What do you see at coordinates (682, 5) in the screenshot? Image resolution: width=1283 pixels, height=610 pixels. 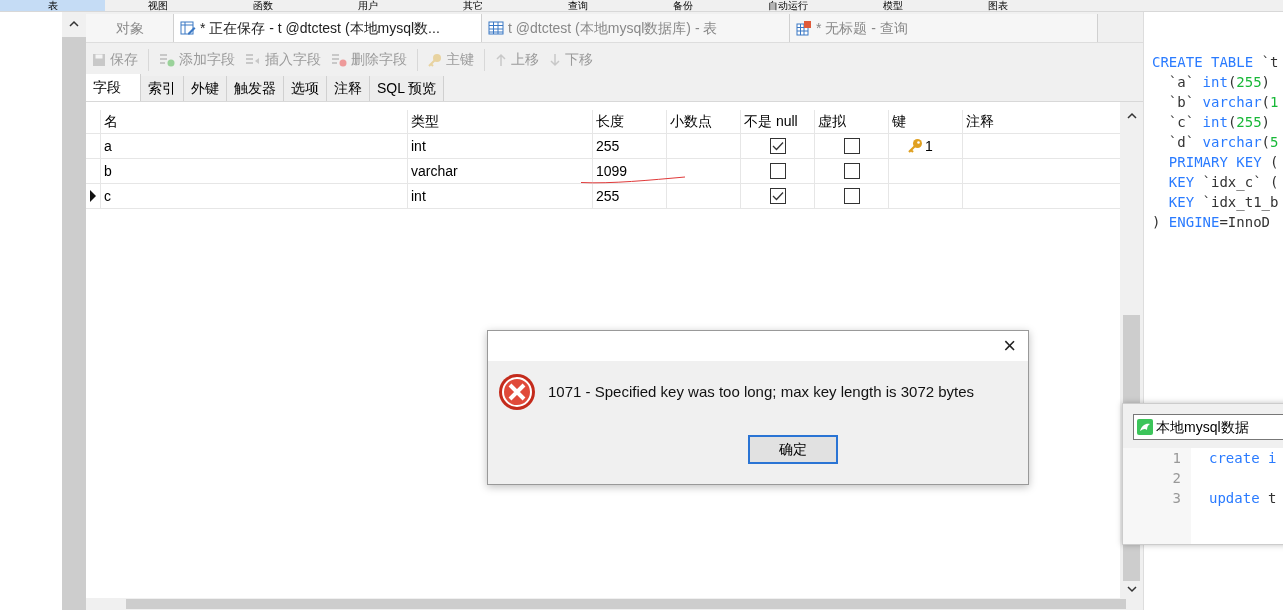 I see `menu-item: 备份` at bounding box center [682, 5].